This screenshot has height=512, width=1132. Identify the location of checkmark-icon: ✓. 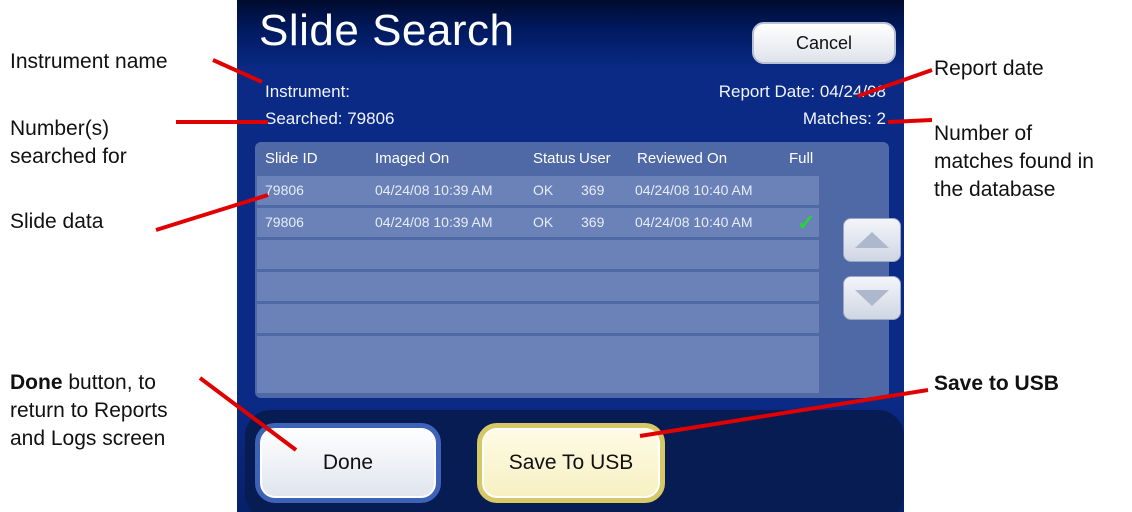
(806, 222).